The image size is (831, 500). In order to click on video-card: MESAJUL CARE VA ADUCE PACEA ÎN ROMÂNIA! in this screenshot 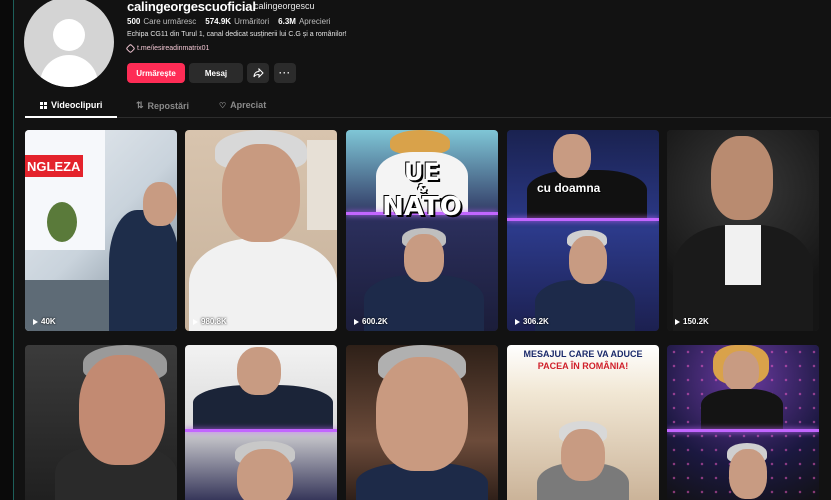, I will do `click(583, 422)`.